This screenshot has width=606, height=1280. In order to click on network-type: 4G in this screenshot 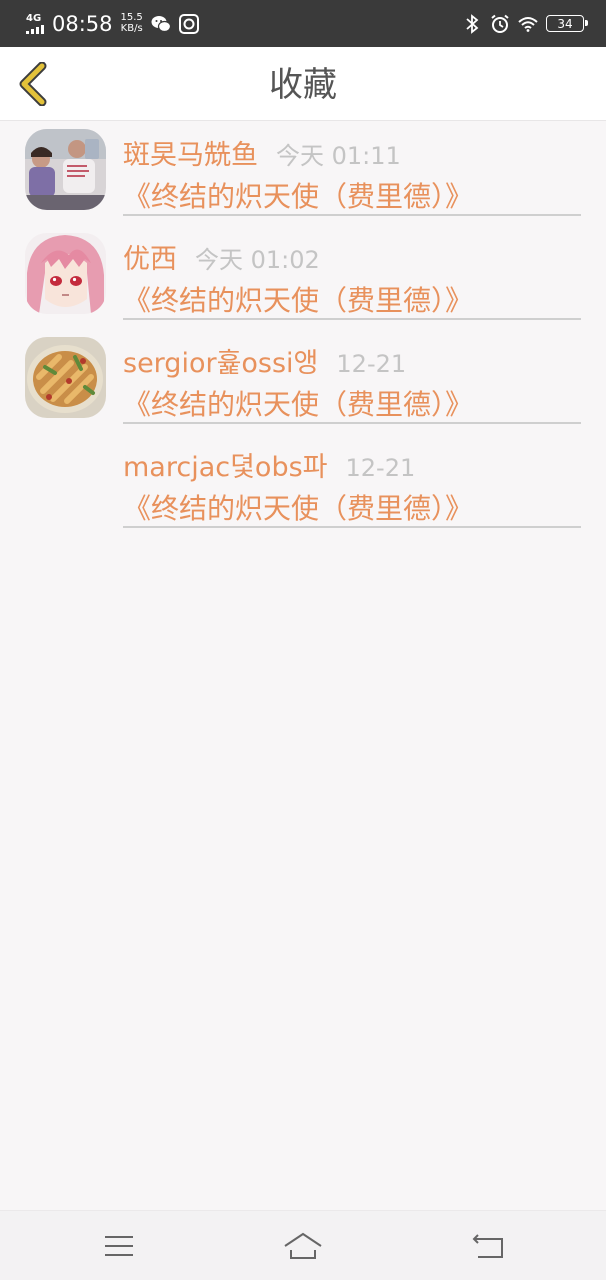, I will do `click(34, 18)`.